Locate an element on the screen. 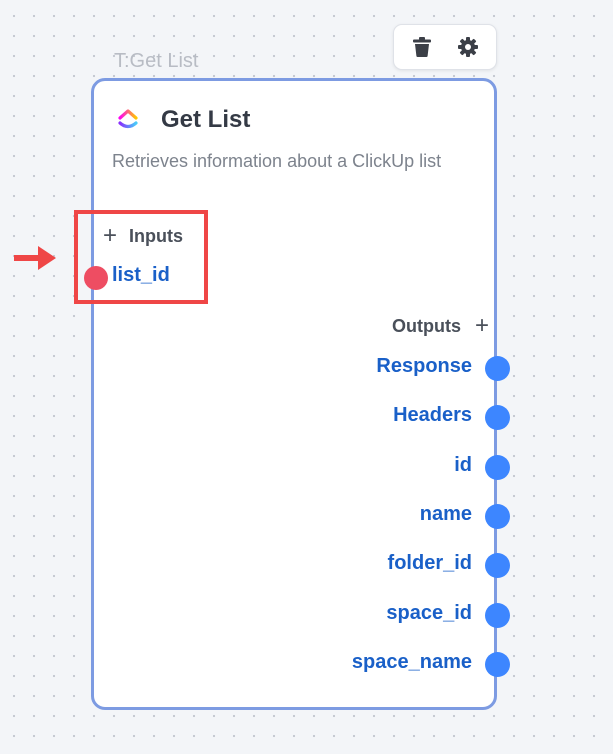  output-label-headers: Headers is located at coordinates (432, 415).